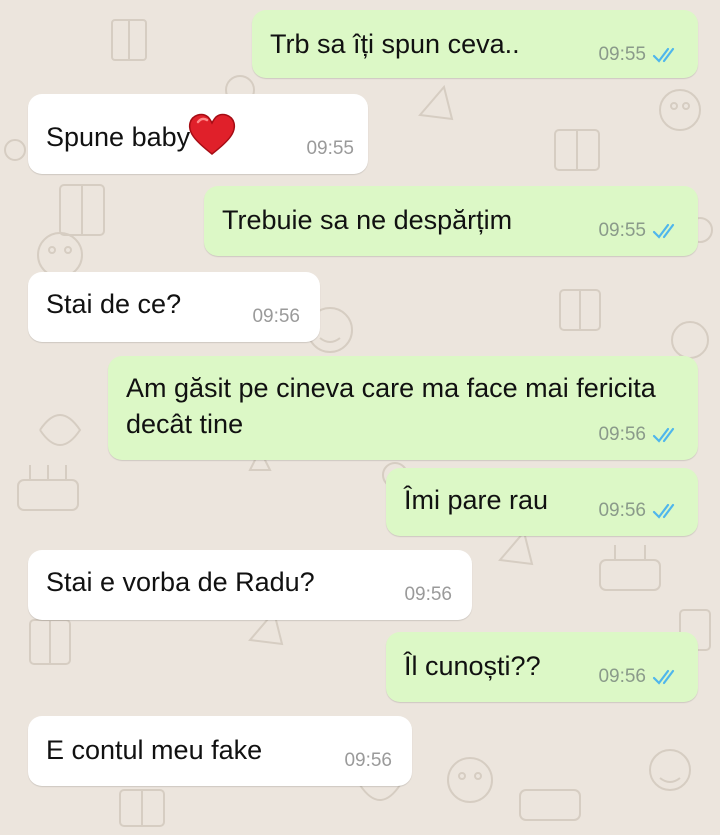 The width and height of the screenshot is (720, 835). What do you see at coordinates (154, 750) in the screenshot?
I see `message-text: E contul meu fake` at bounding box center [154, 750].